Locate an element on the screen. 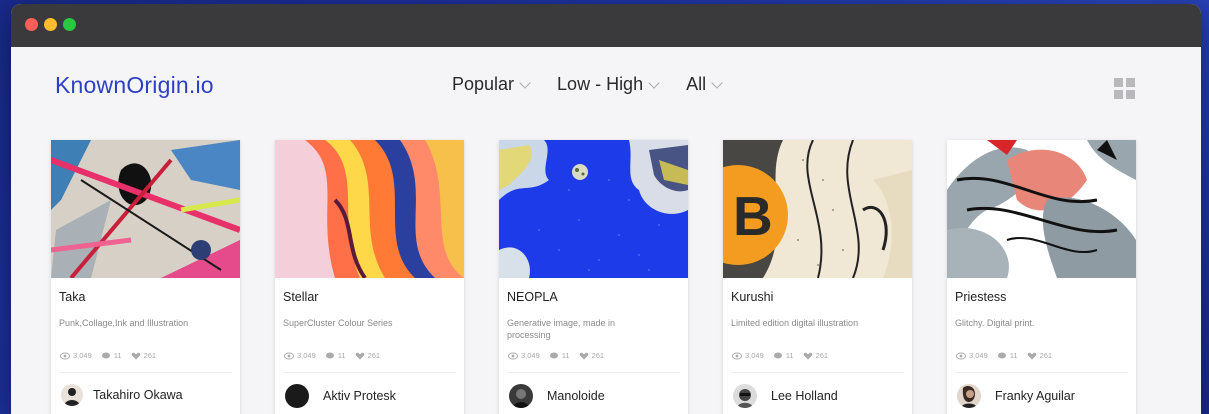  artist-name: Takahiro Okawa is located at coordinates (138, 395).